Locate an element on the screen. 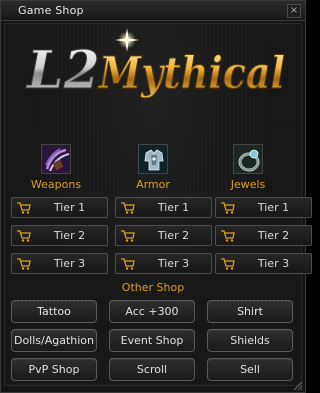 The width and height of the screenshot is (320, 393). button-label: Shirt is located at coordinates (250, 311).